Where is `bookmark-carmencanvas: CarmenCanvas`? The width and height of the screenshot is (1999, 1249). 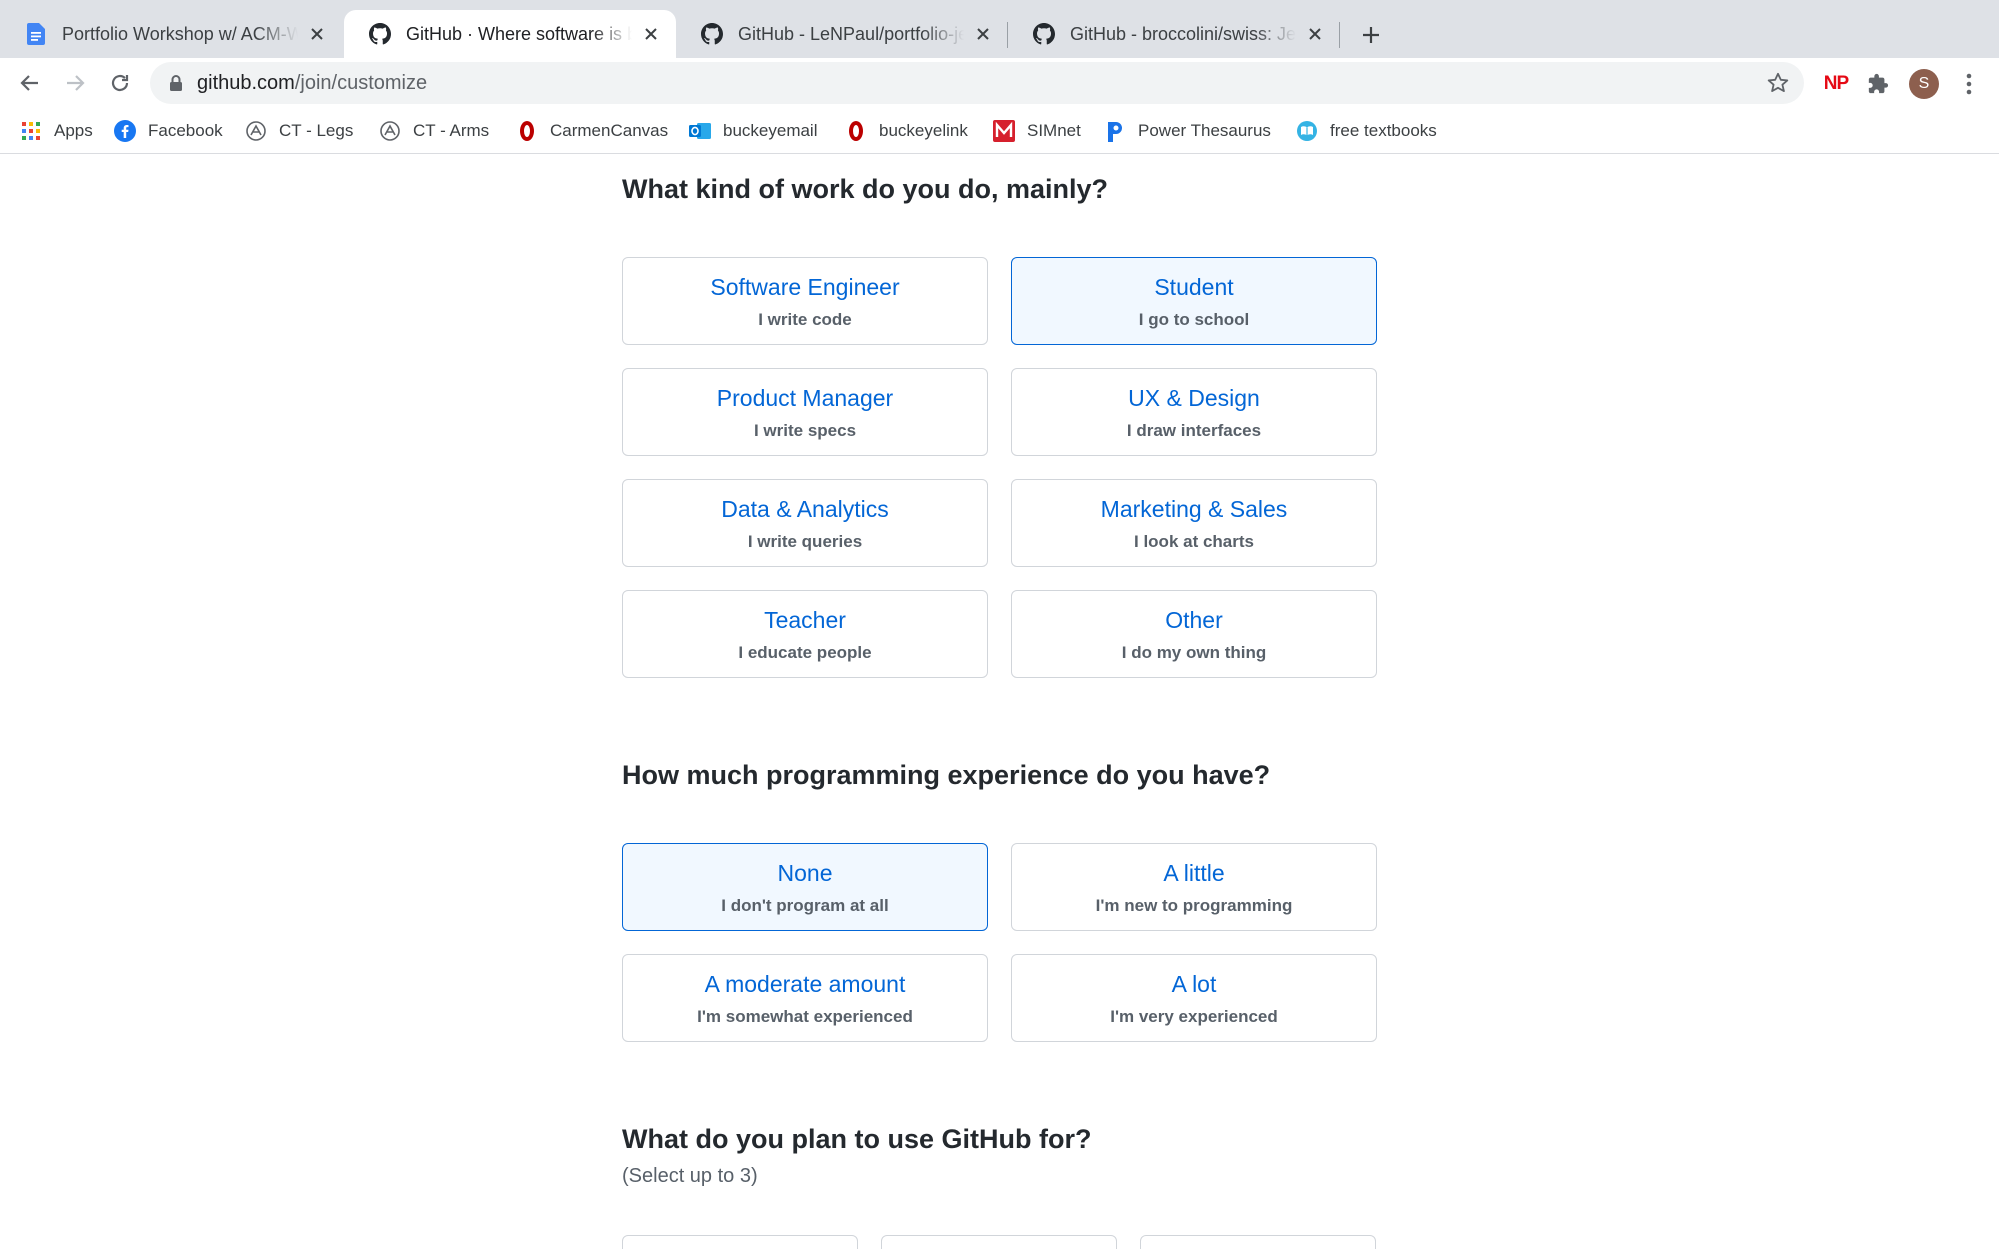 bookmark-carmencanvas: CarmenCanvas is located at coordinates (592, 131).